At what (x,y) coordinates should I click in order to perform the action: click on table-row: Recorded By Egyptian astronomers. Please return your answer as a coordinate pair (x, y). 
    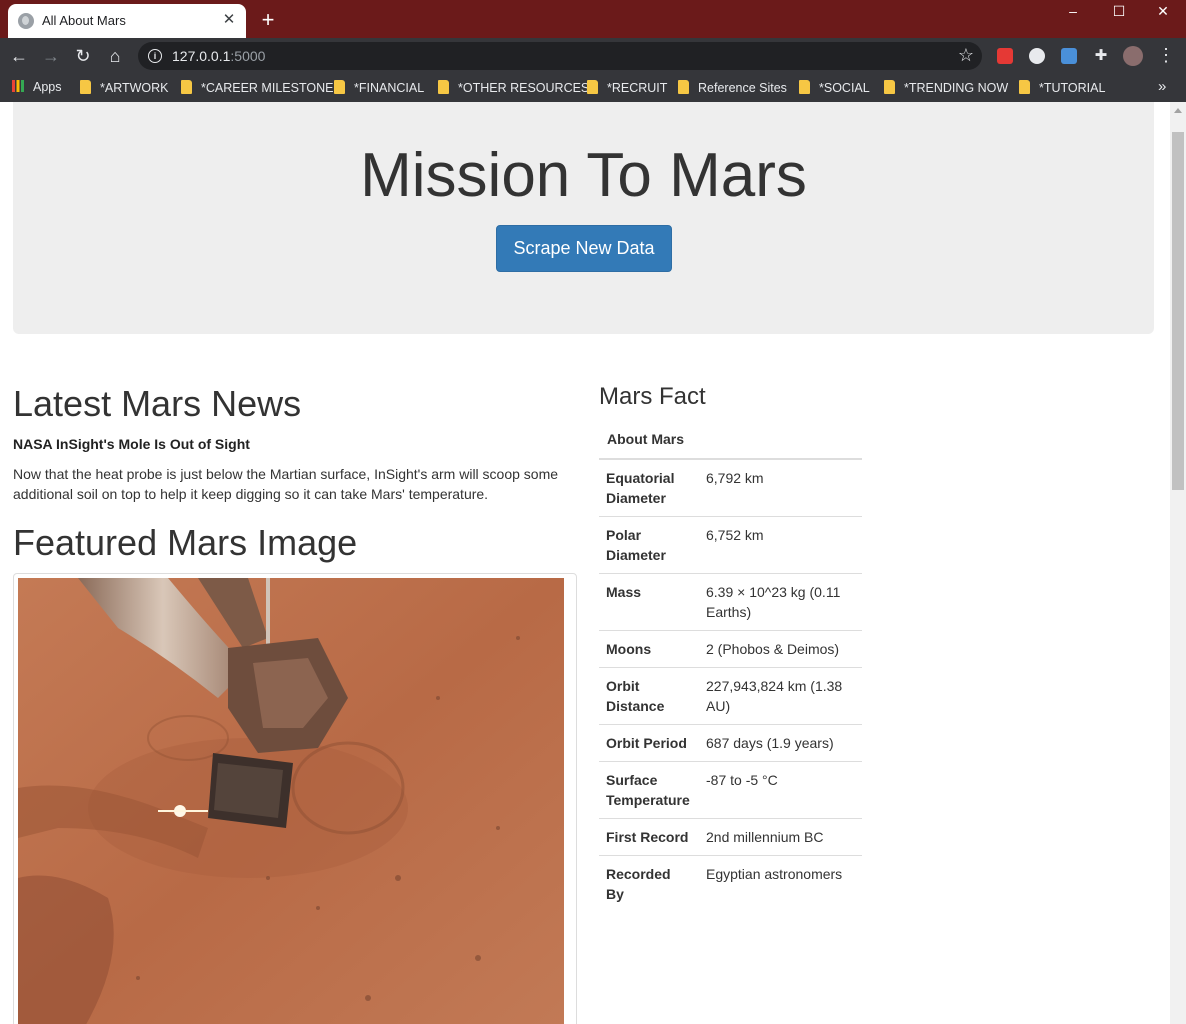
    Looking at the image, I should click on (730, 883).